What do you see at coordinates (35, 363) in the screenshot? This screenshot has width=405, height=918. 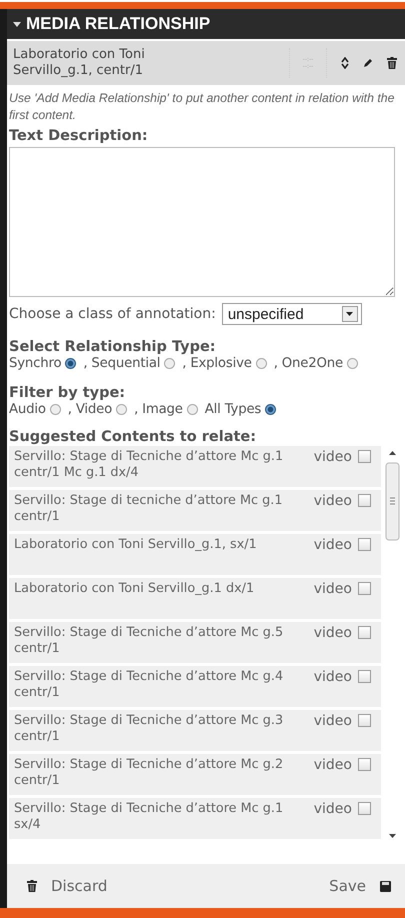 I see `relationship-label: Synchro` at bounding box center [35, 363].